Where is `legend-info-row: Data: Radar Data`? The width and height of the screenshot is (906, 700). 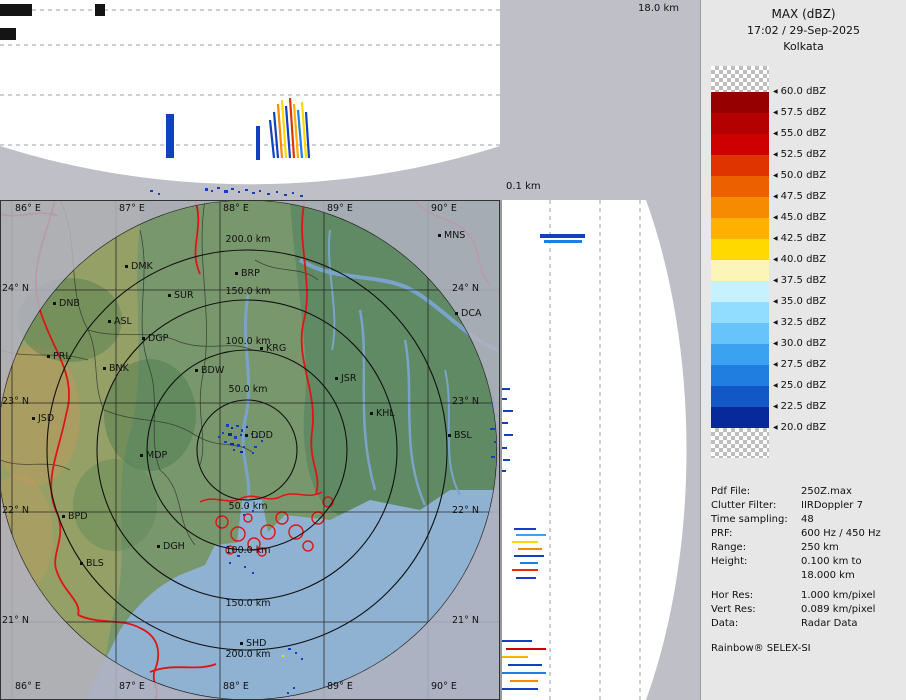
legend-info-row: Data: Radar Data is located at coordinates (808, 623).